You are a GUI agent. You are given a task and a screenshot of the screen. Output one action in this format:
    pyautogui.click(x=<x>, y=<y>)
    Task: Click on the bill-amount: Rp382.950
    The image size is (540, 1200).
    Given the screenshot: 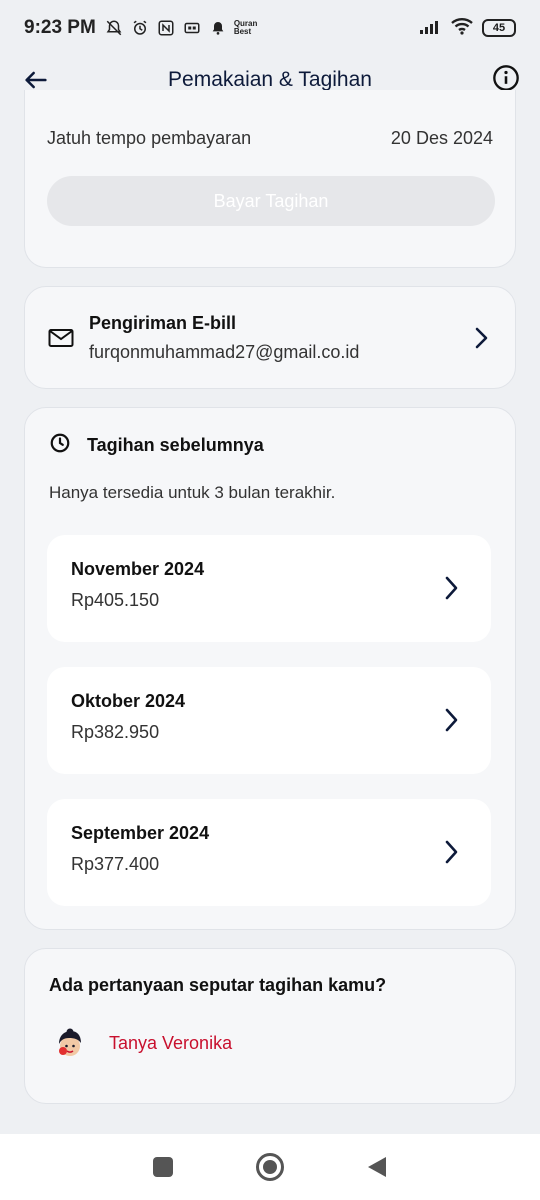 What is the action you would take?
    pyautogui.click(x=115, y=732)
    